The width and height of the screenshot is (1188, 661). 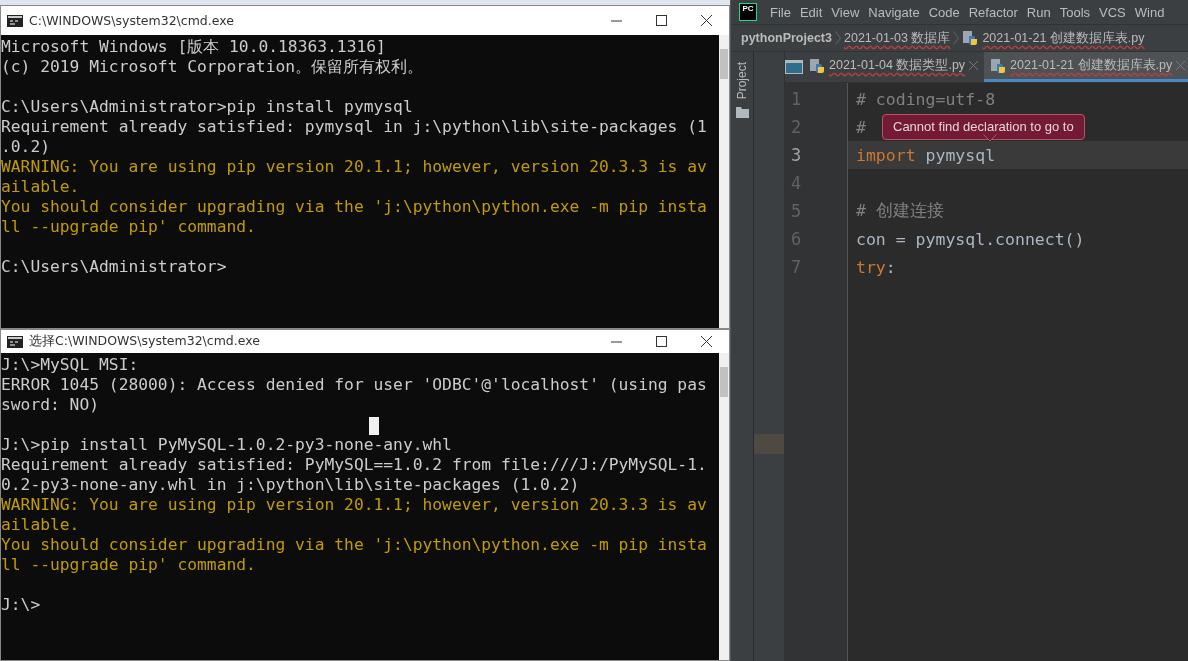 I want to click on project-tool-tab: Project, so click(x=742, y=81).